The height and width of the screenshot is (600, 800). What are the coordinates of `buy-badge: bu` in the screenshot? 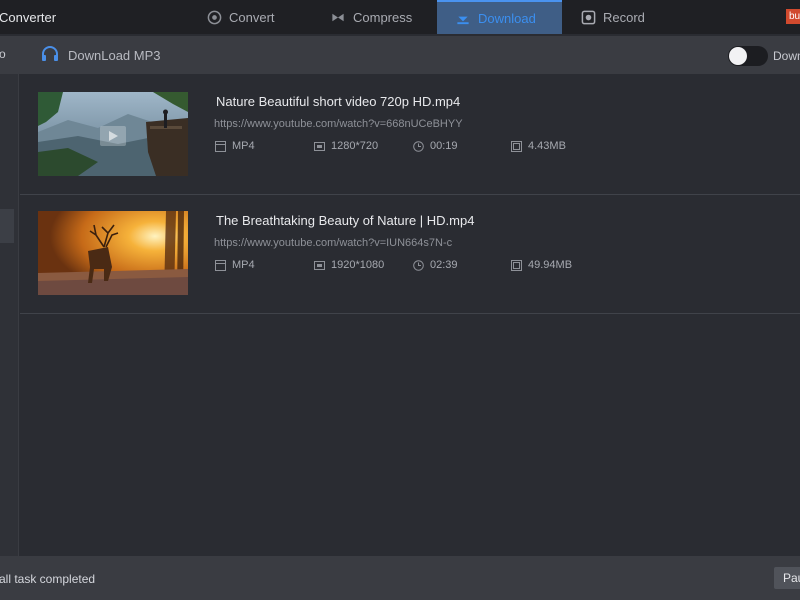 It's located at (793, 16).